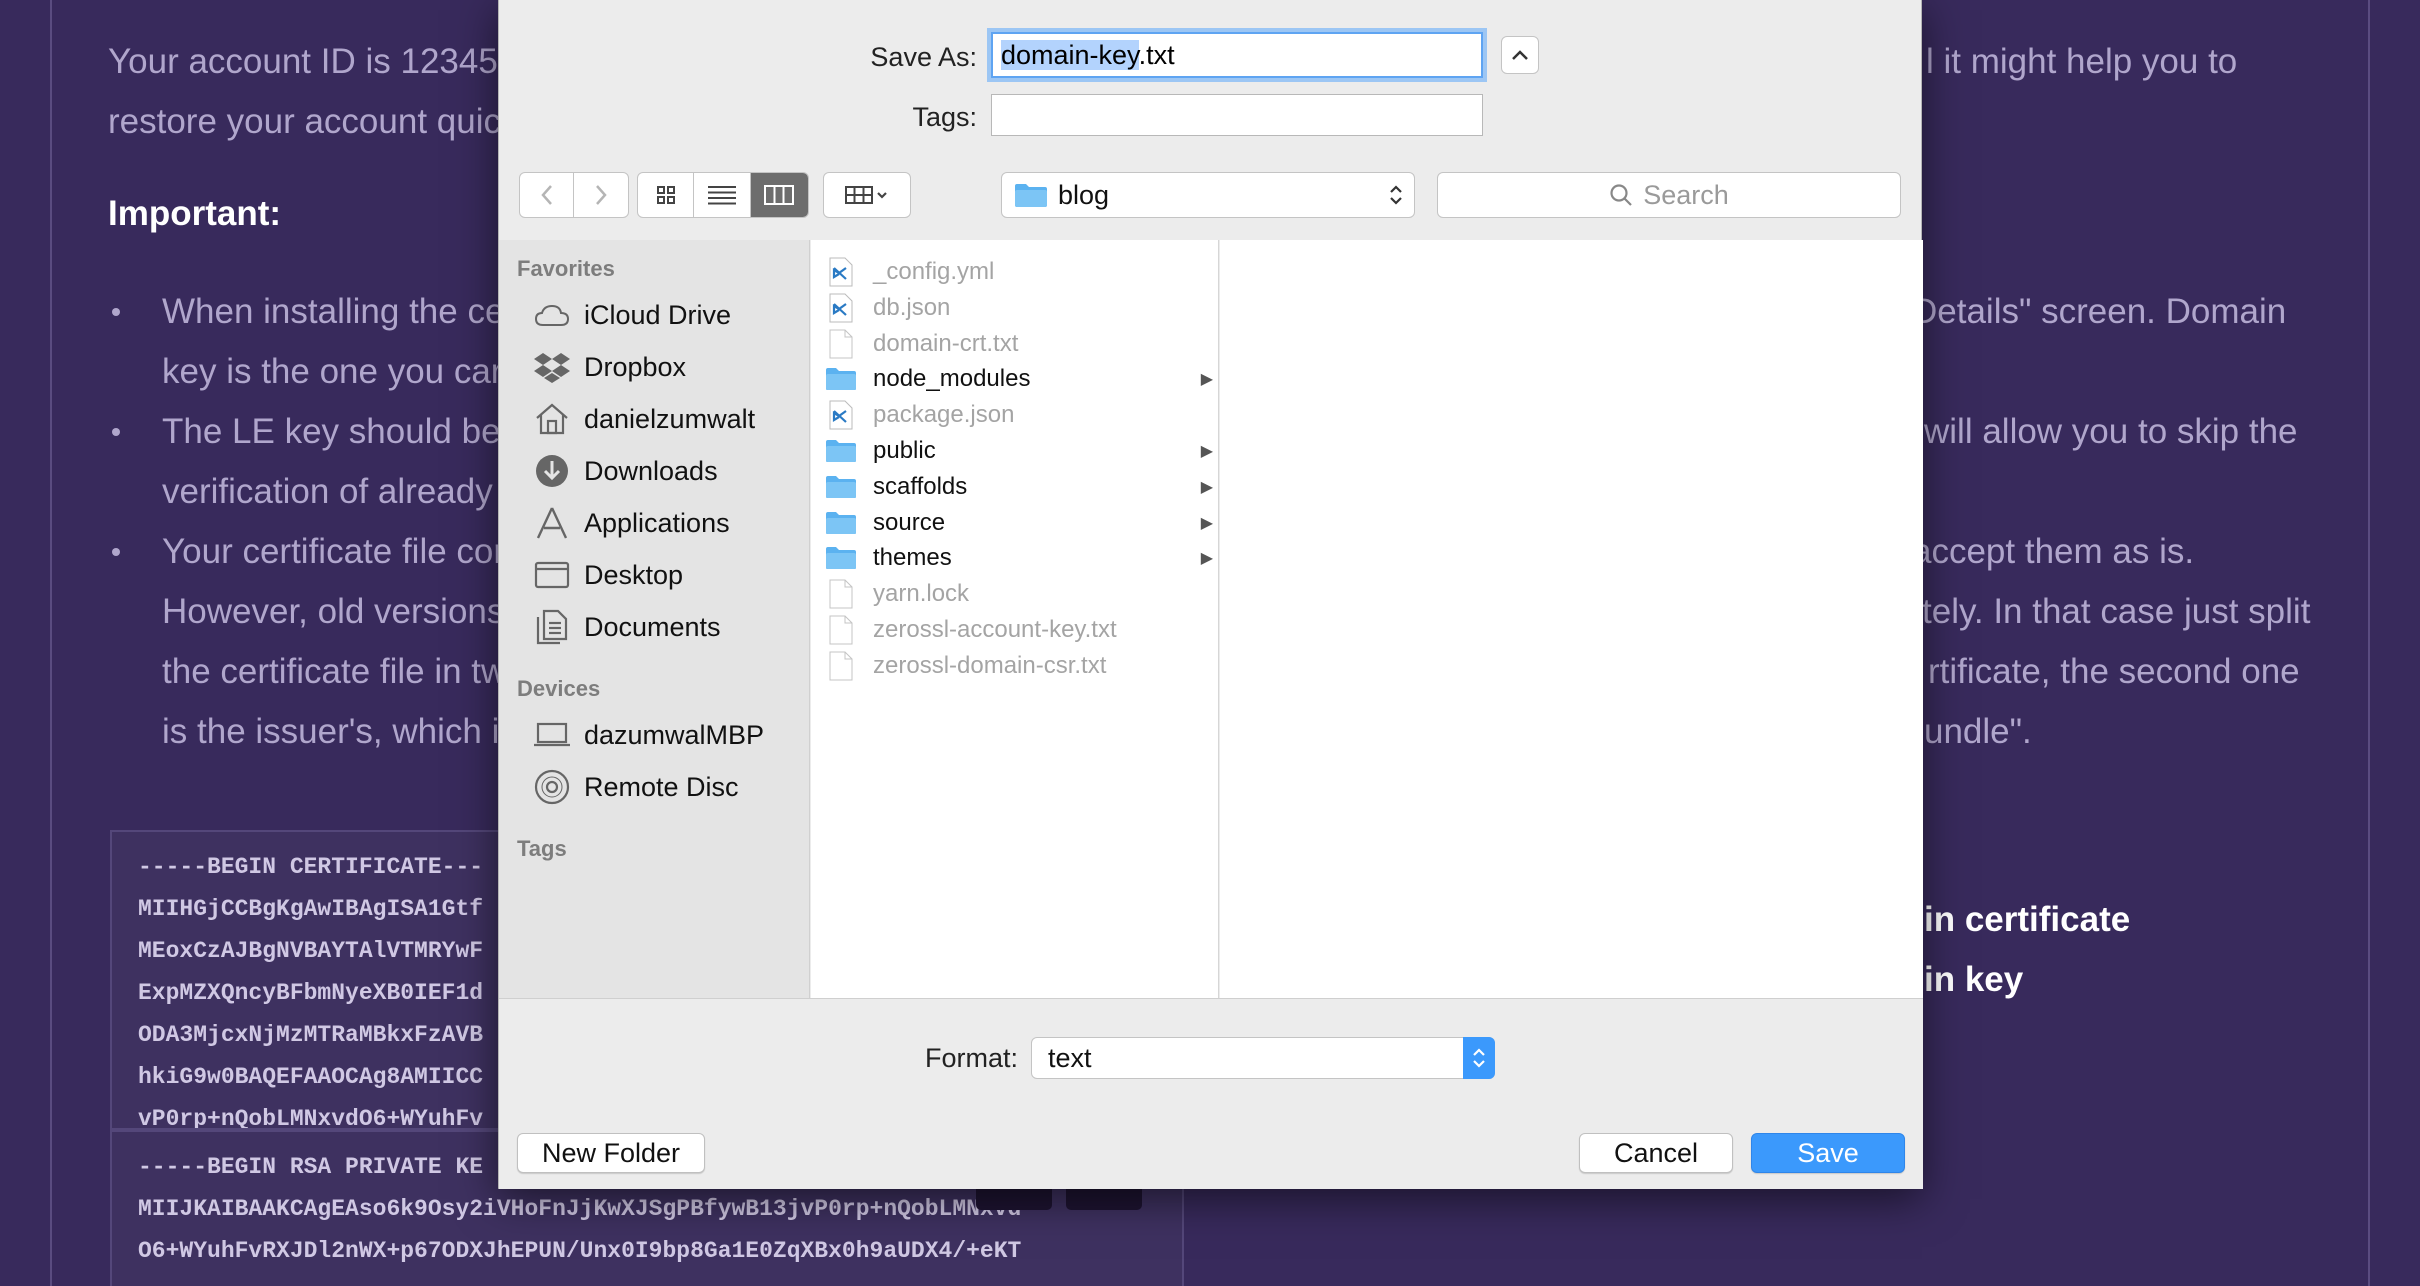 This screenshot has width=2420, height=1286. I want to click on sidebar-item-desktop: Desktop, so click(654, 575).